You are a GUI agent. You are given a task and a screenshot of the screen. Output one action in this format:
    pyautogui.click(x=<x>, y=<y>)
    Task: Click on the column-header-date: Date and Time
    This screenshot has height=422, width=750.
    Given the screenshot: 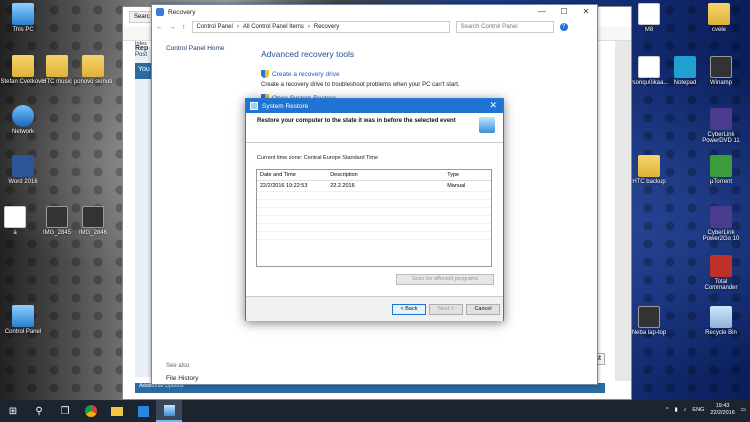 What is the action you would take?
    pyautogui.click(x=292, y=175)
    